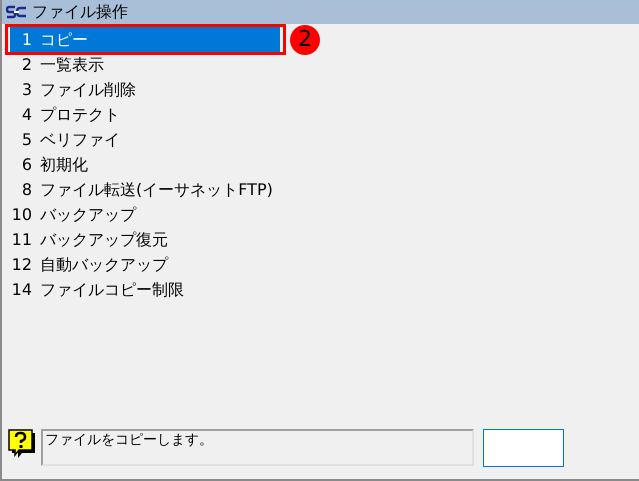 This screenshot has height=481, width=639. What do you see at coordinates (22, 444) in the screenshot?
I see `help-icon` at bounding box center [22, 444].